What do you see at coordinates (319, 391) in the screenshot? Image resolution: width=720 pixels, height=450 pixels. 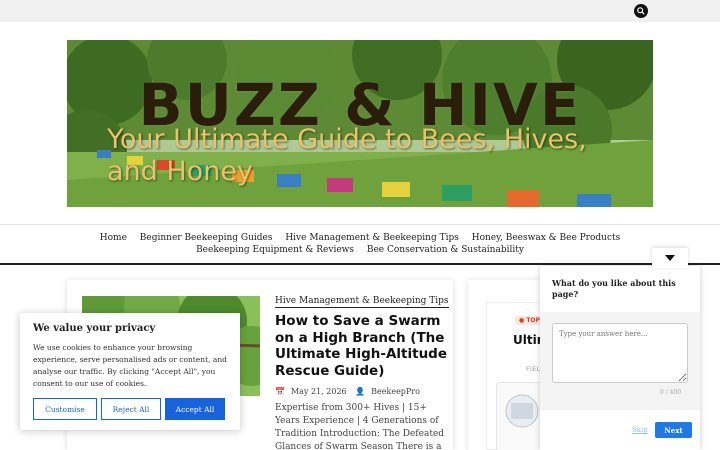 I see `post-date: May 21, 2026` at bounding box center [319, 391].